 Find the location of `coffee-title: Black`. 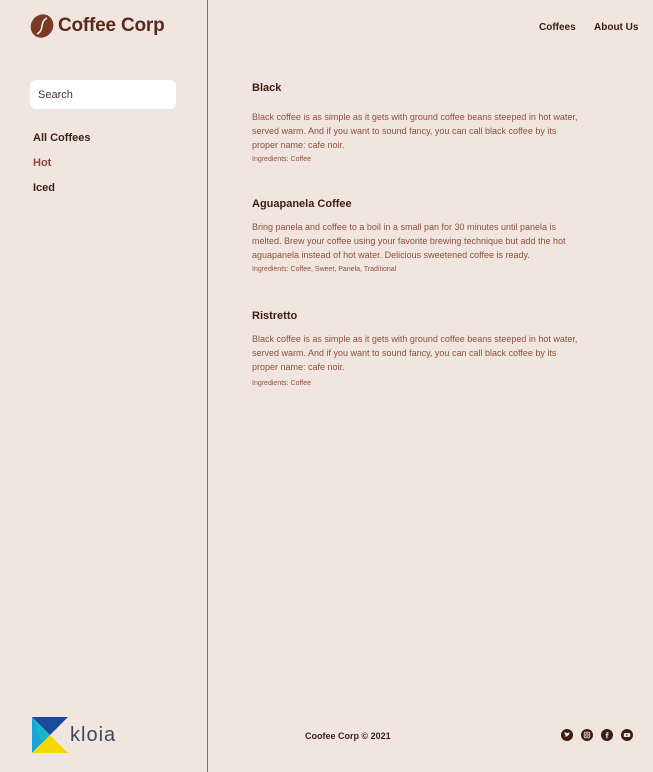

coffee-title: Black is located at coordinates (418, 88).